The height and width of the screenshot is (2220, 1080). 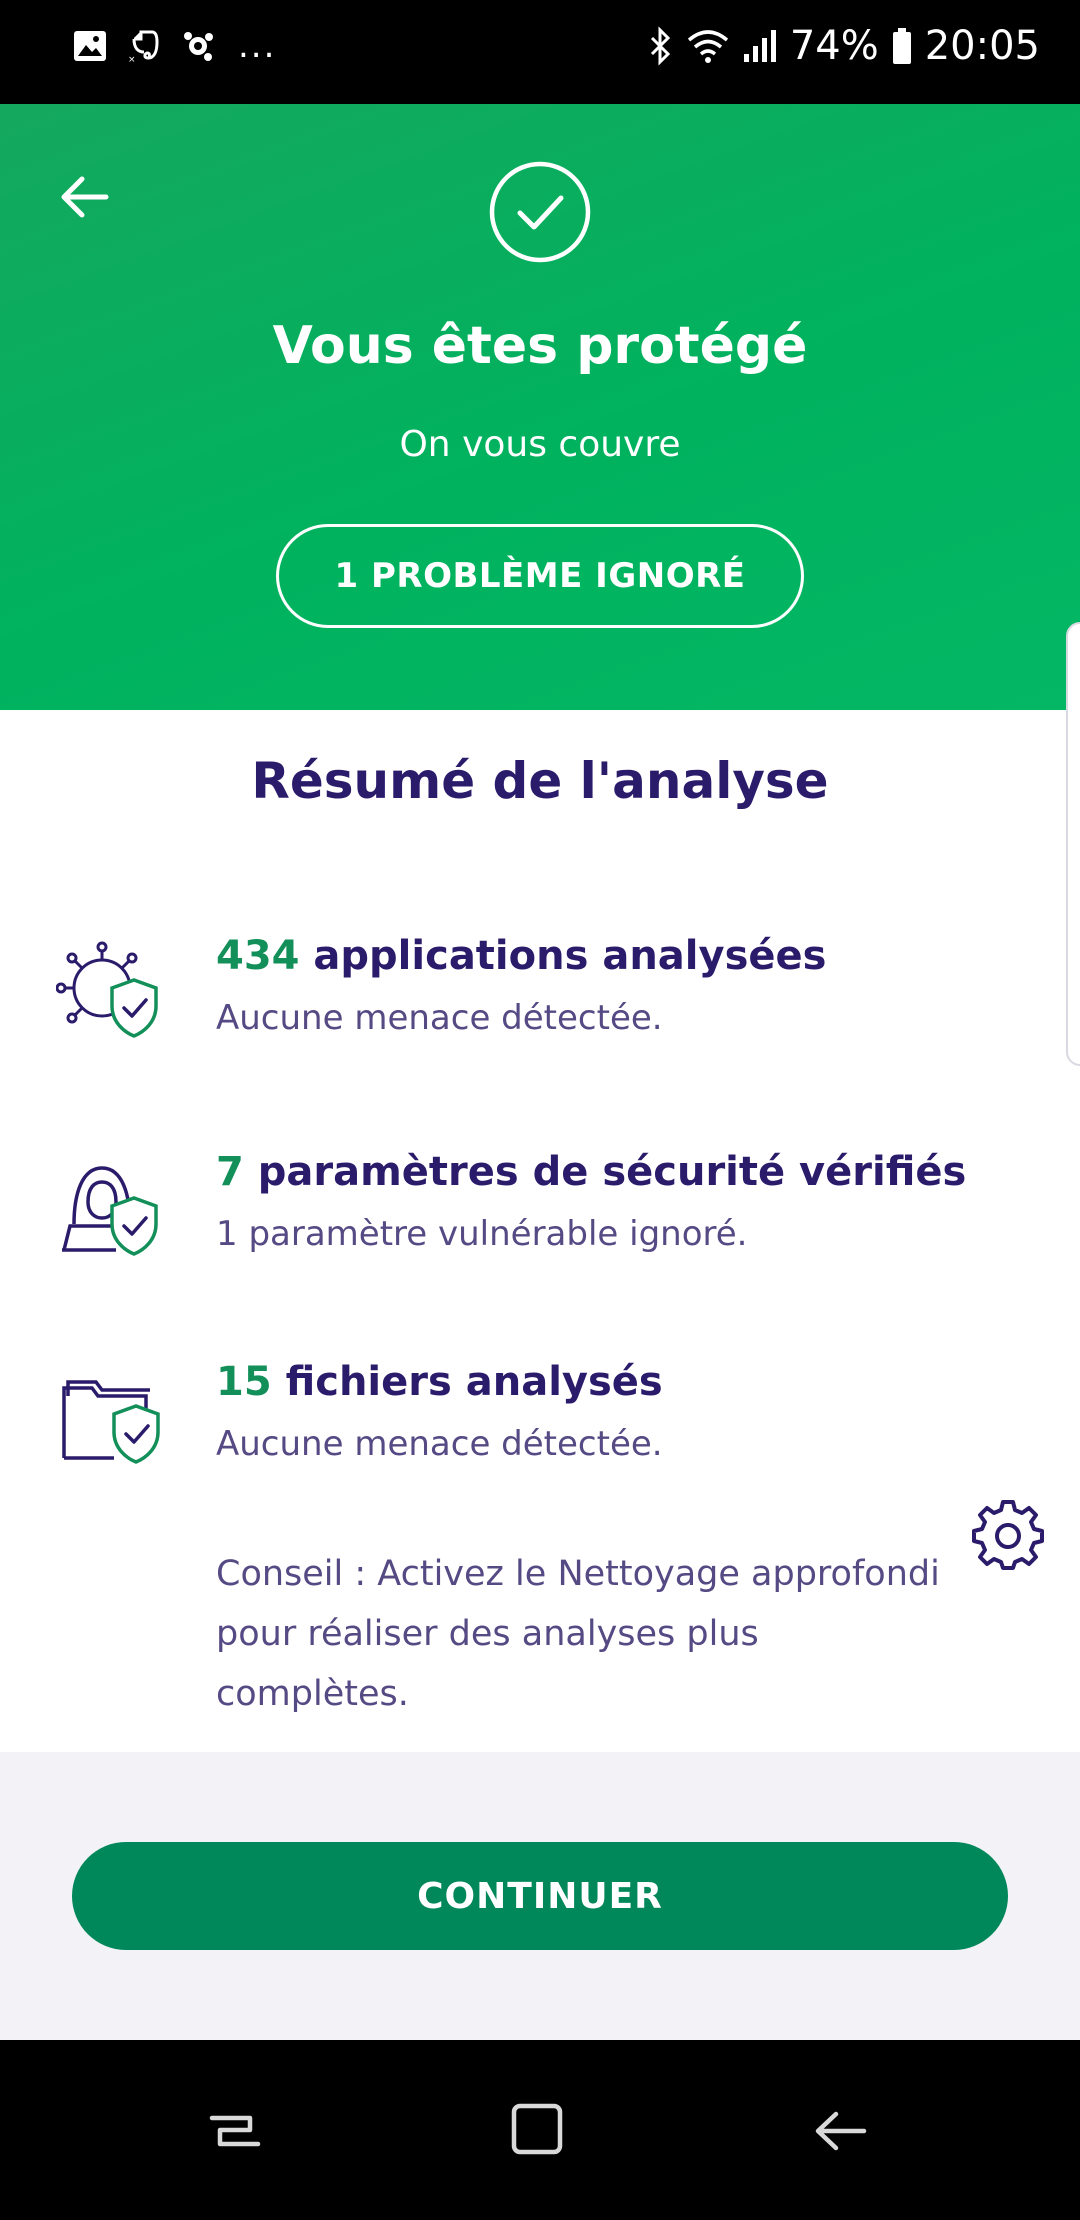 What do you see at coordinates (540, 52) in the screenshot?
I see `status-bar: × ... 74% 20:05` at bounding box center [540, 52].